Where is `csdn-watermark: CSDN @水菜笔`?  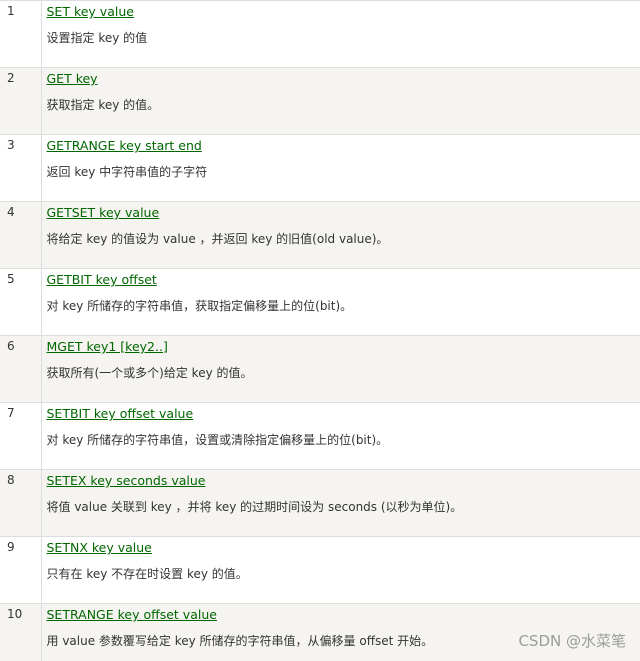
csdn-watermark: CSDN @水菜笔 is located at coordinates (572, 641).